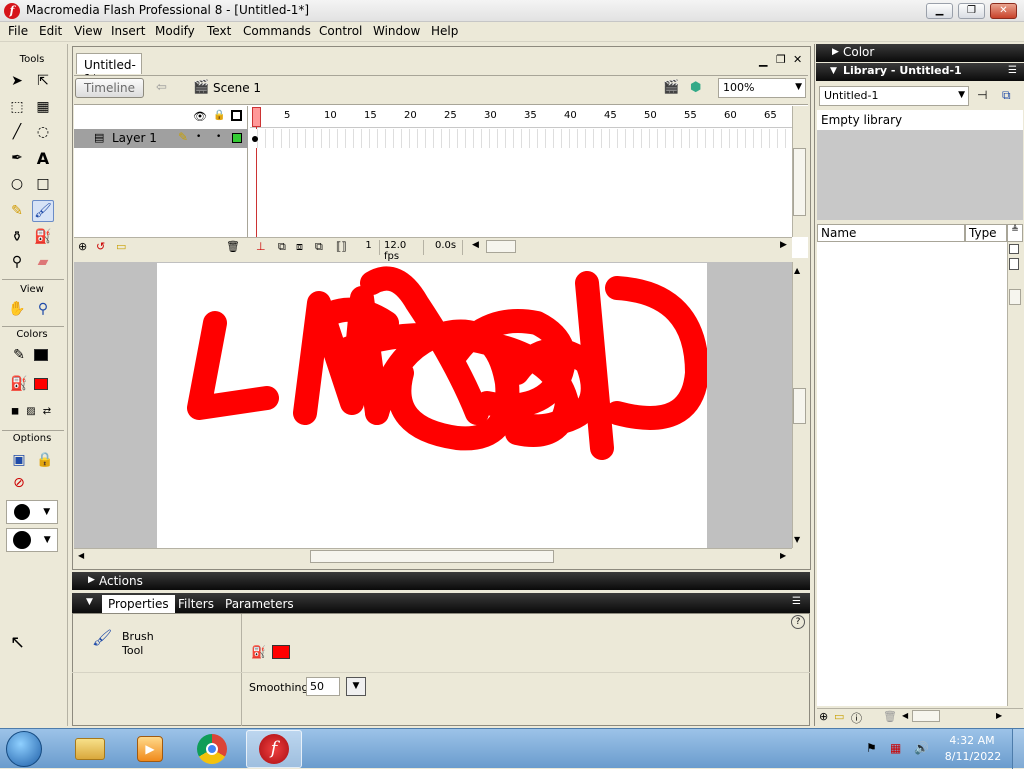  What do you see at coordinates (695, 87) in the screenshot?
I see `edit-symbols-icon: ⬢` at bounding box center [695, 87].